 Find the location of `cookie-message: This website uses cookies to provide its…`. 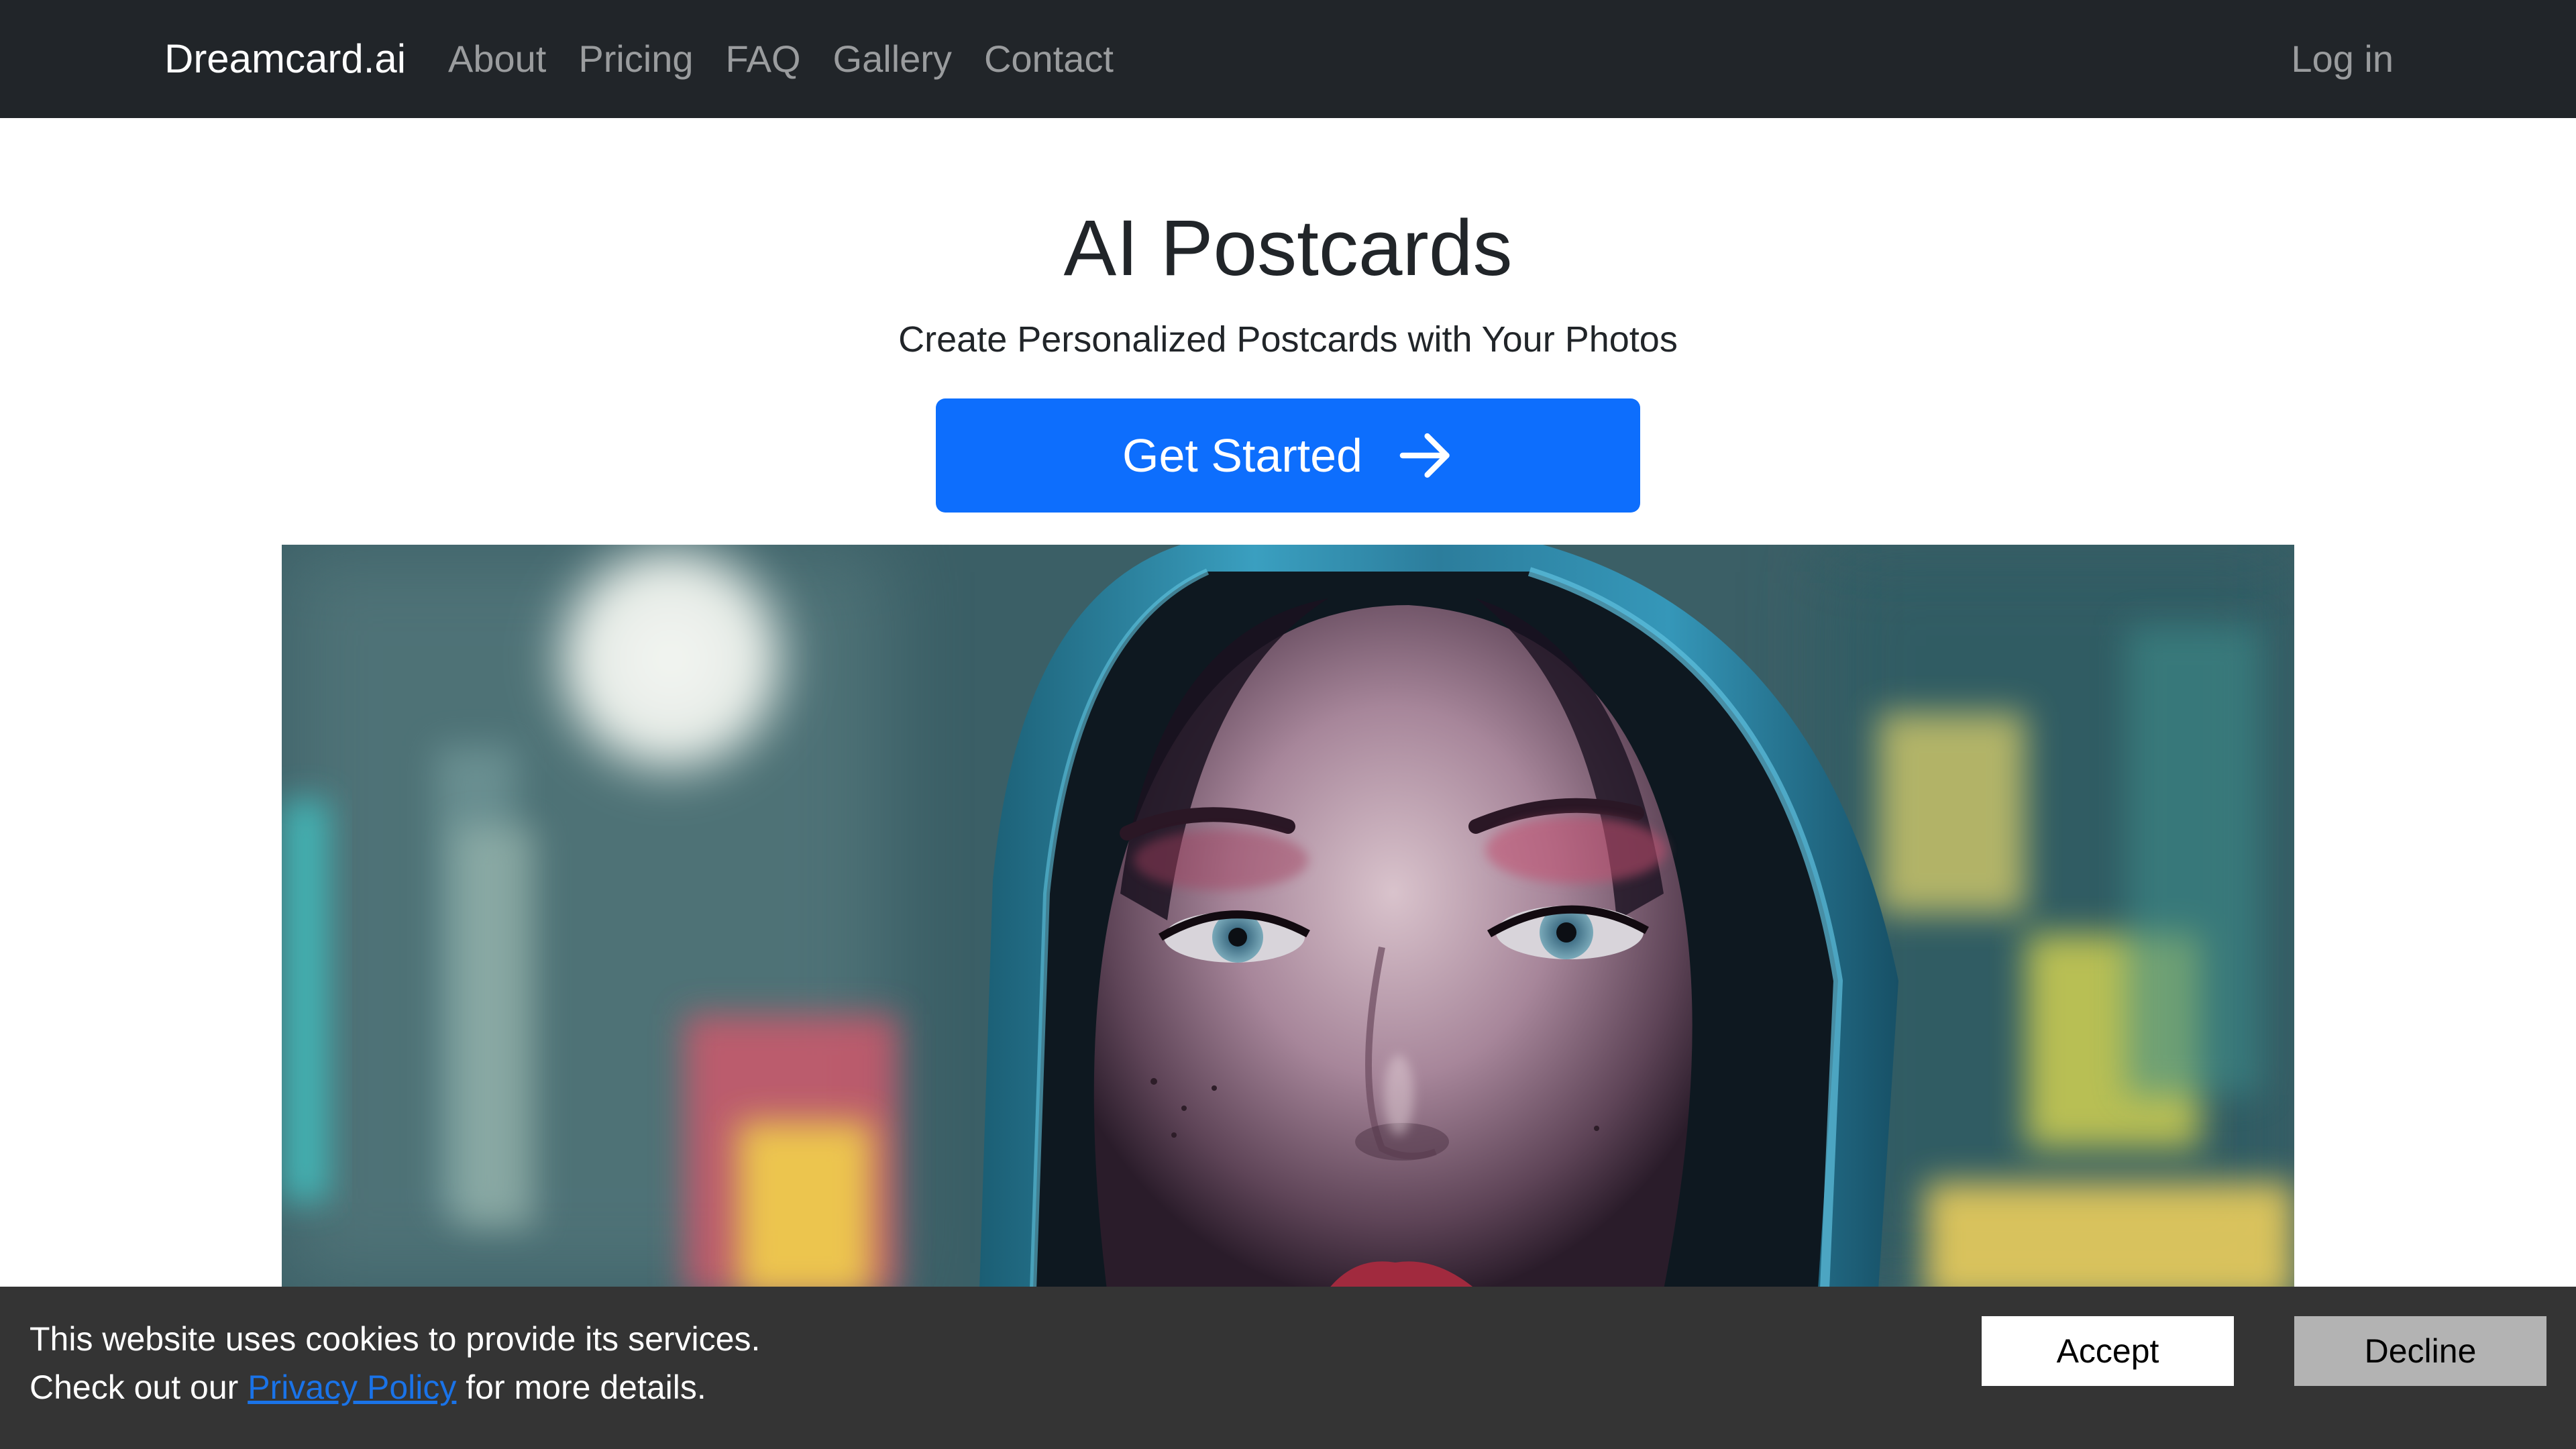

cookie-message: This website uses cookies to provide its… is located at coordinates (395, 1363).